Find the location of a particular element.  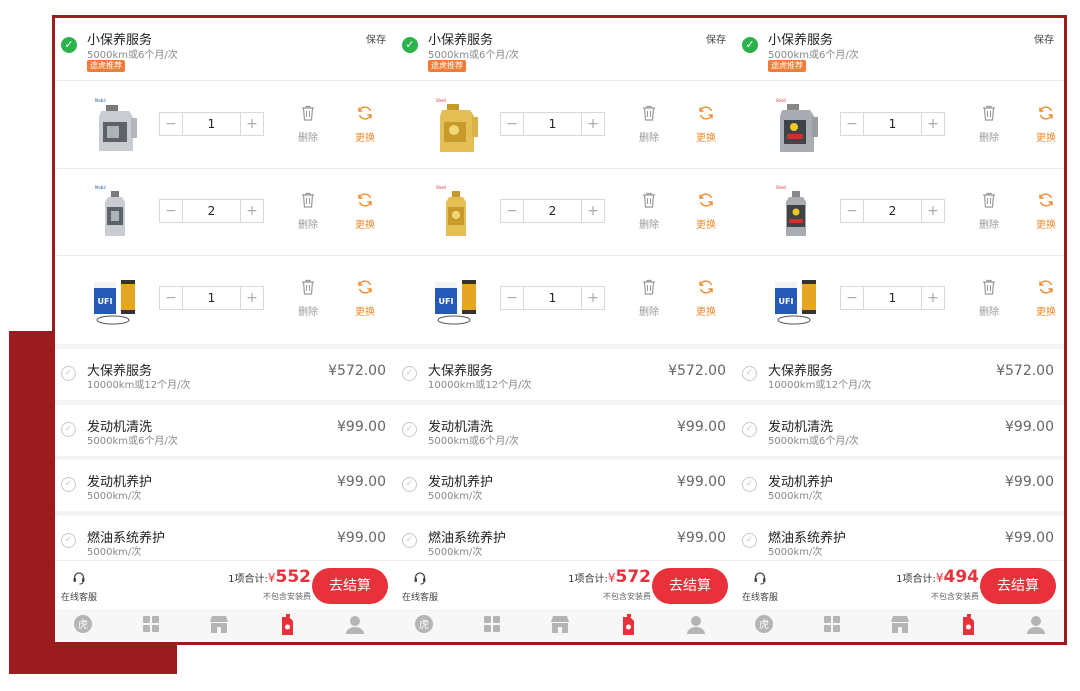

oil-bottle-small-grey-icon: Shell is located at coordinates (798, 212).